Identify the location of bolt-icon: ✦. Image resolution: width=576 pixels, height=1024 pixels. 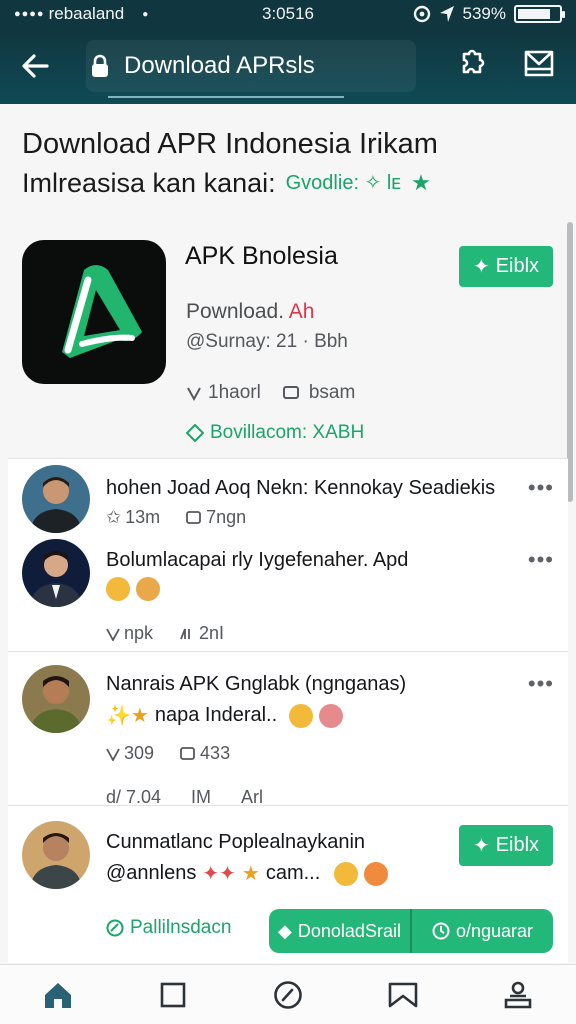
(481, 267).